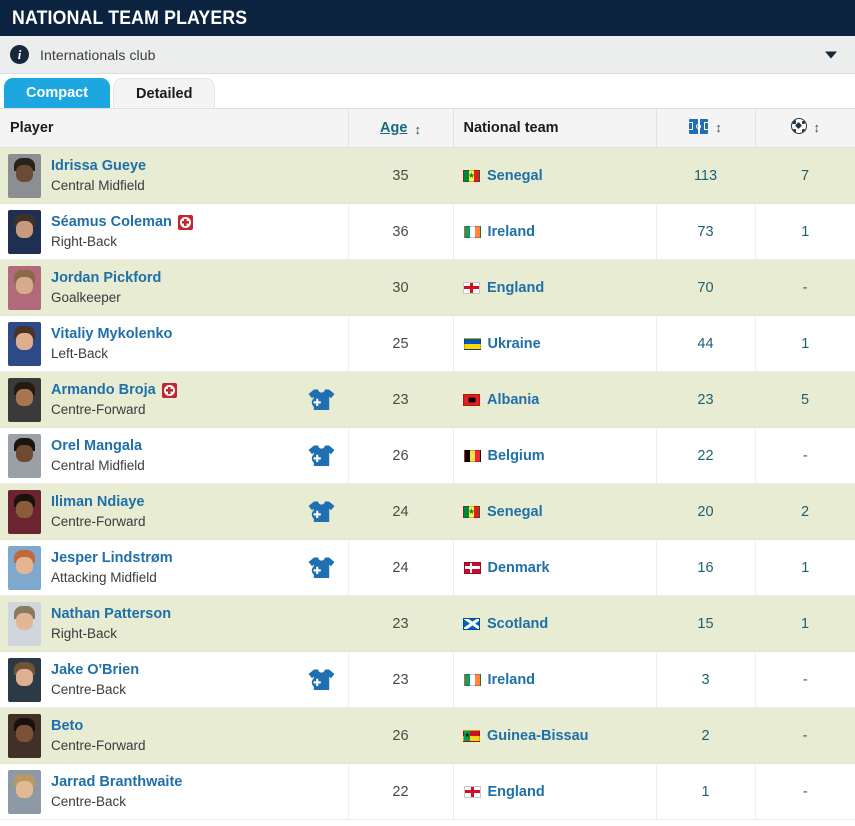 Image resolution: width=855 pixels, height=826 pixels. Describe the element at coordinates (116, 782) in the screenshot. I see `player-name-link: Jarrad Branthwaite` at that location.